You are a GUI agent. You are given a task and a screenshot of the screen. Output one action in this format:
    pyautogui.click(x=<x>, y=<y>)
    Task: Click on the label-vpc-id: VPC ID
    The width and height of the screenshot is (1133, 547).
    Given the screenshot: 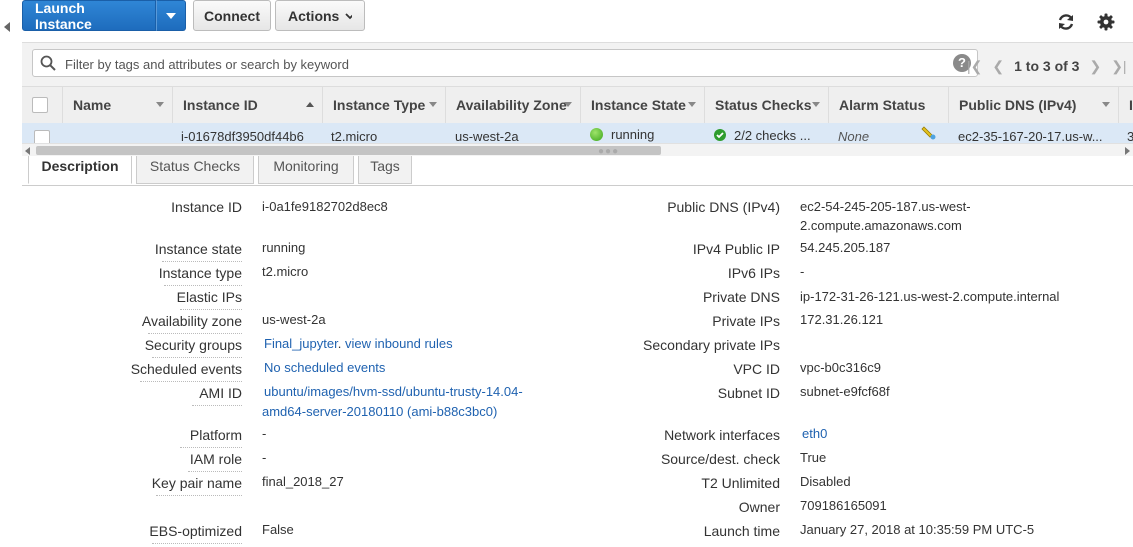 What is the action you would take?
    pyautogui.click(x=756, y=369)
    